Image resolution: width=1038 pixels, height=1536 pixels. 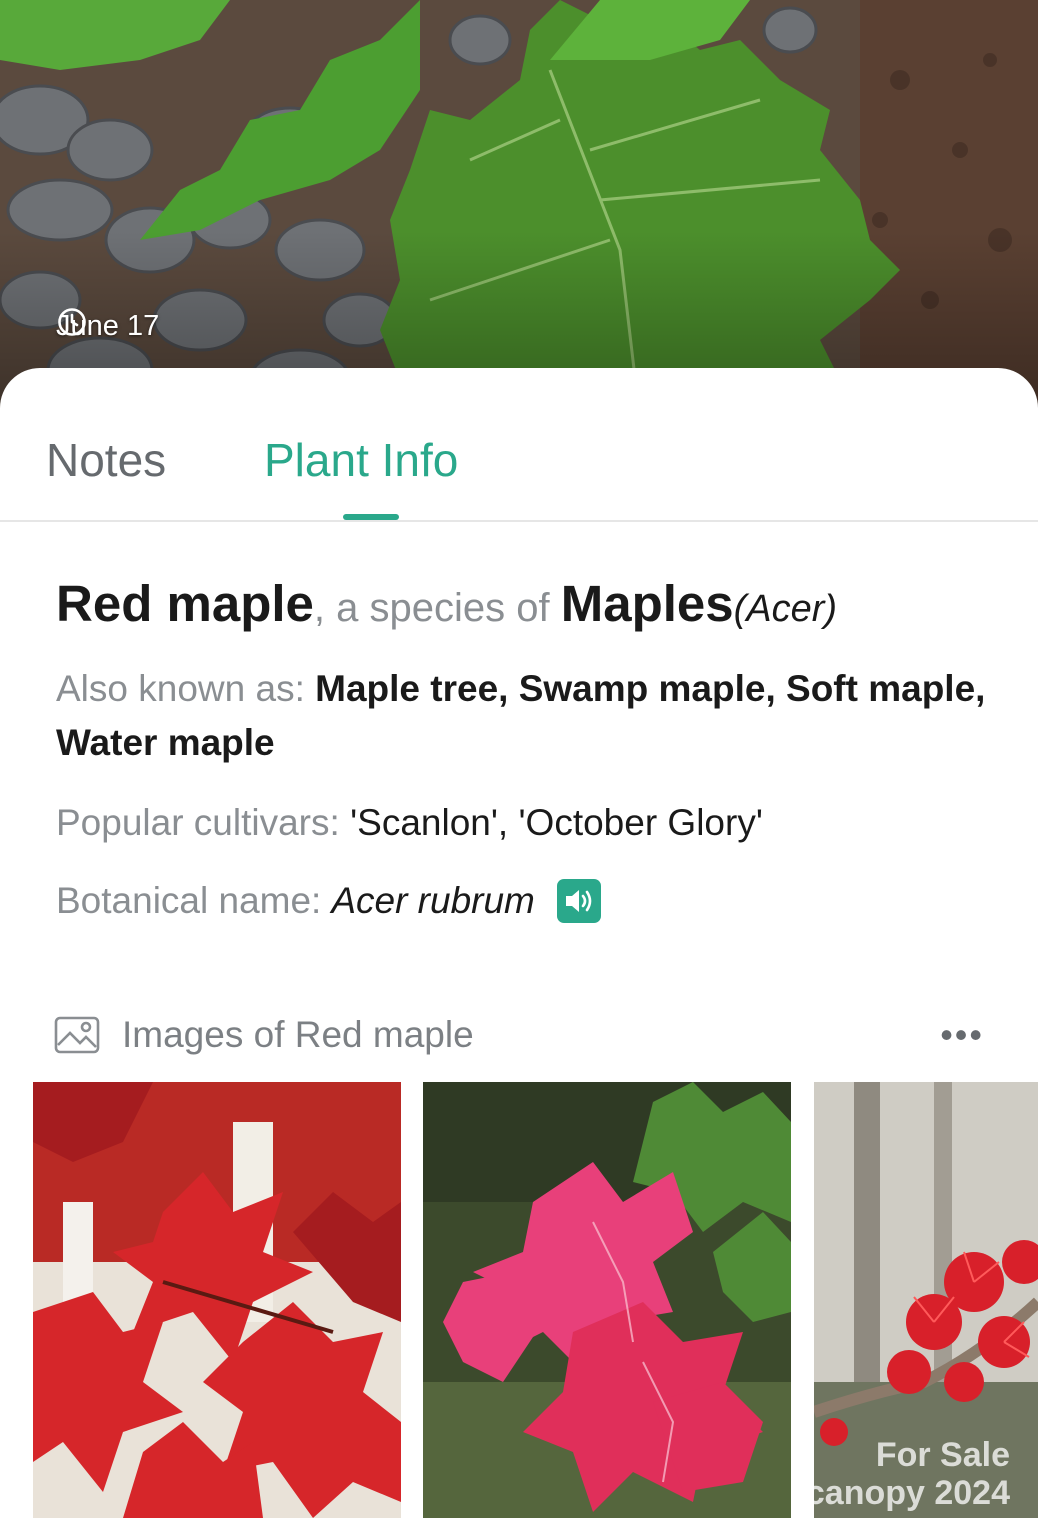 I want to click on botanical-value: Acer rubrum, so click(x=433, y=900).